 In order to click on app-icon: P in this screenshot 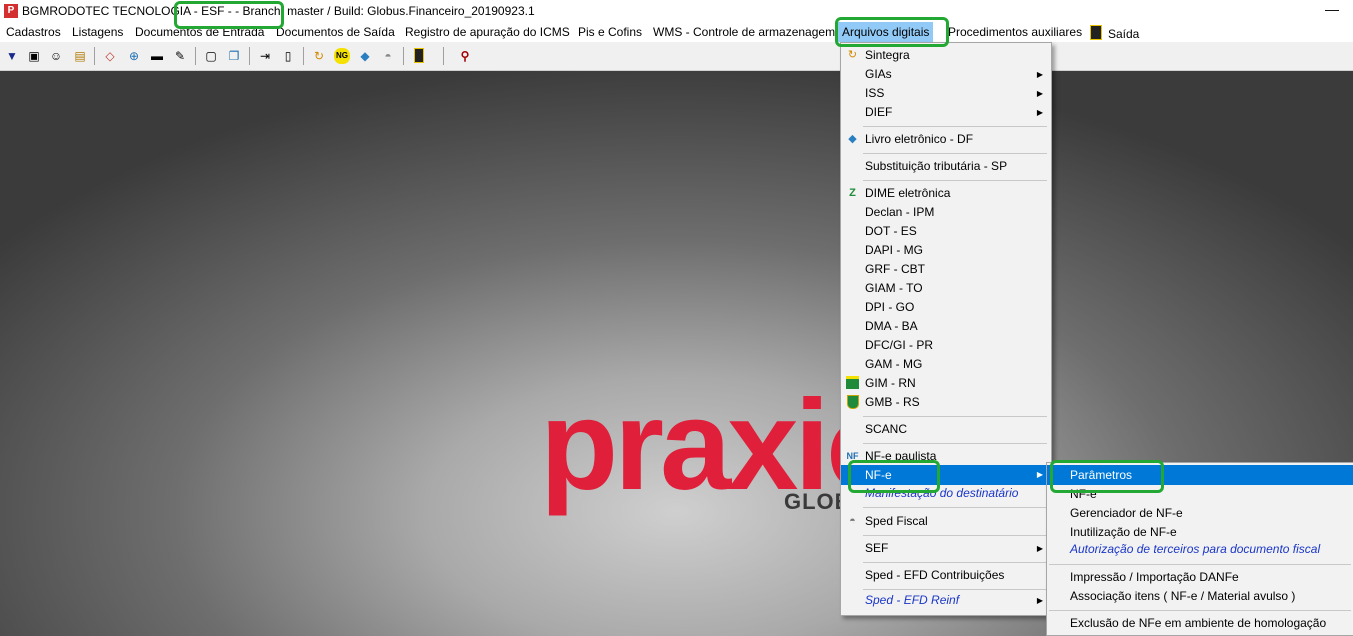, I will do `click(11, 11)`.